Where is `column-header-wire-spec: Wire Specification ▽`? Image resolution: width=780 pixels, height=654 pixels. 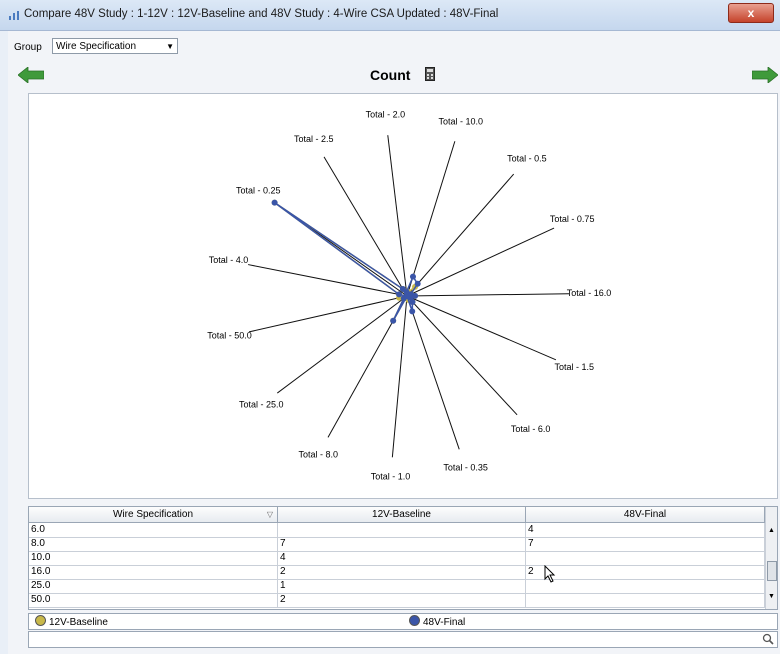
column-header-wire-spec: Wire Specification ▽ is located at coordinates (153, 514).